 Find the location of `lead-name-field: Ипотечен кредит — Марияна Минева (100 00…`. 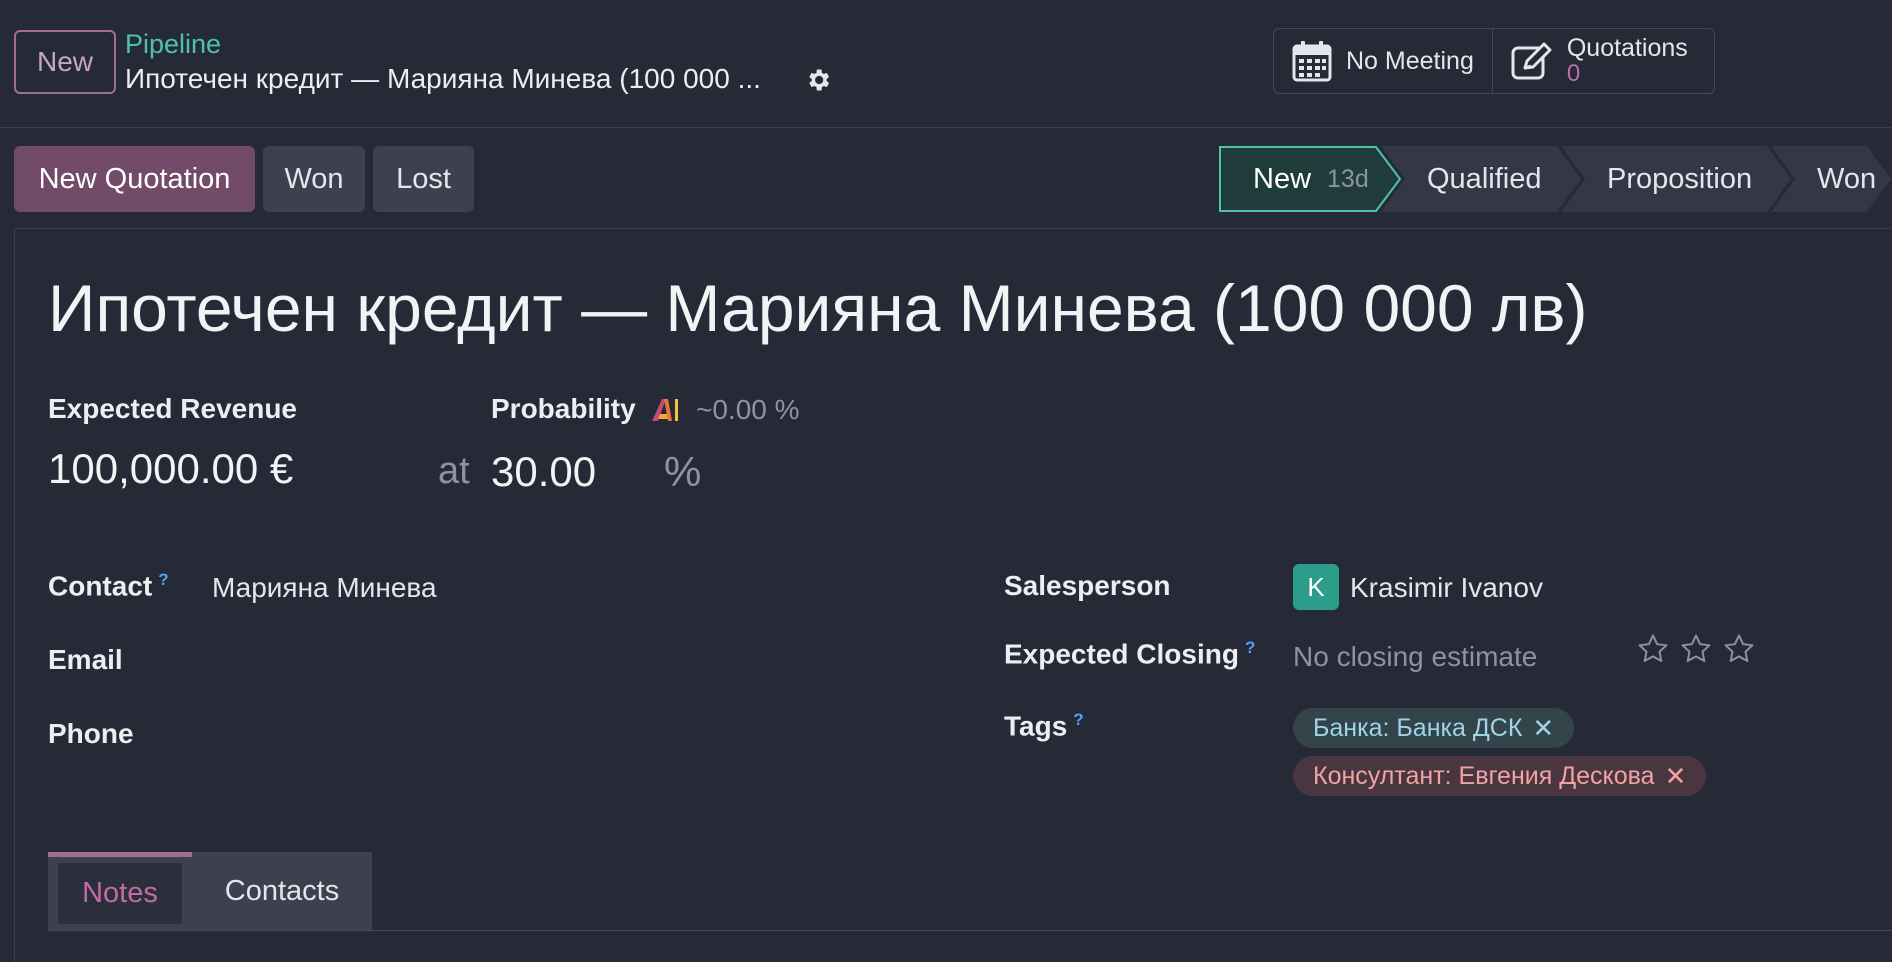

lead-name-field: Ипотечен кредит — Марияна Минева (100 00… is located at coordinates (817, 308).